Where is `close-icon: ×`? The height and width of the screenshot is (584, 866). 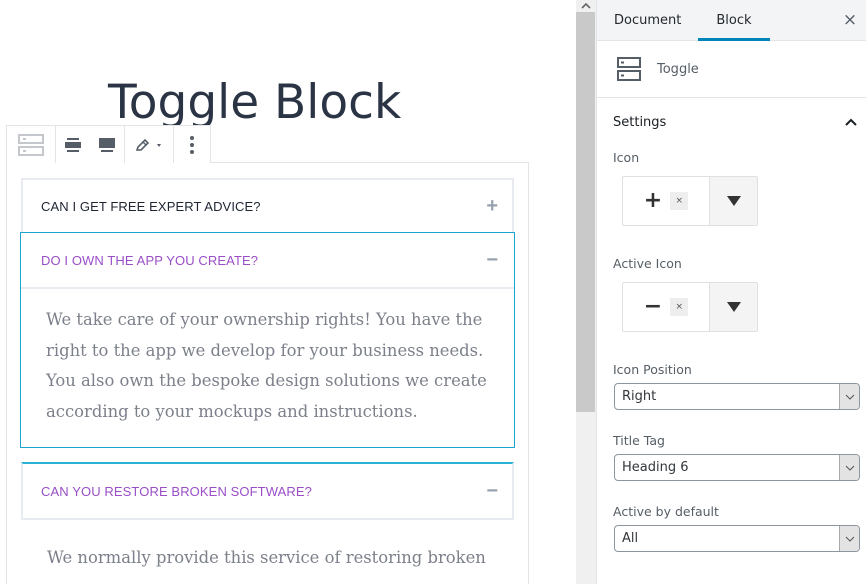 close-icon: × is located at coordinates (850, 20).